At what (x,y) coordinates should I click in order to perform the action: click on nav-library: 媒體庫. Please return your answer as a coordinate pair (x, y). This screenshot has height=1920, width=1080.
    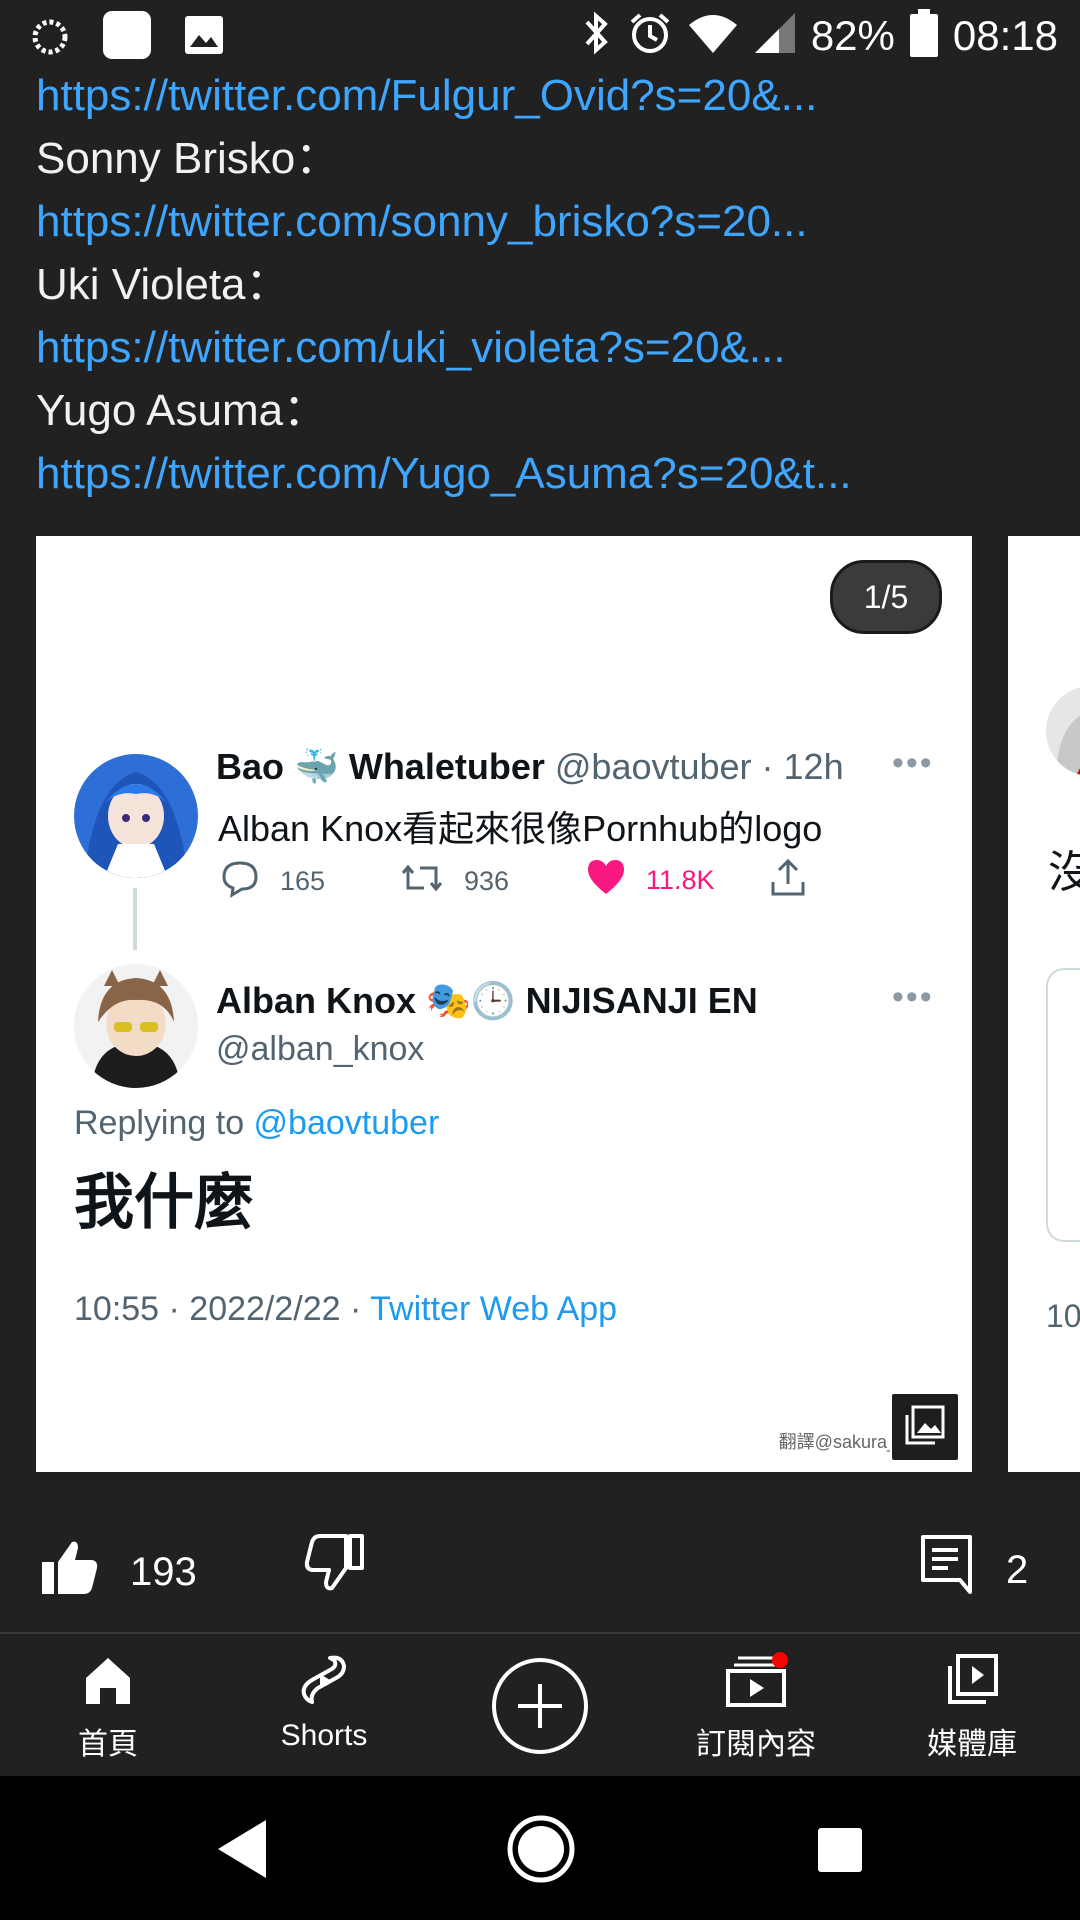
    Looking at the image, I should click on (972, 1707).